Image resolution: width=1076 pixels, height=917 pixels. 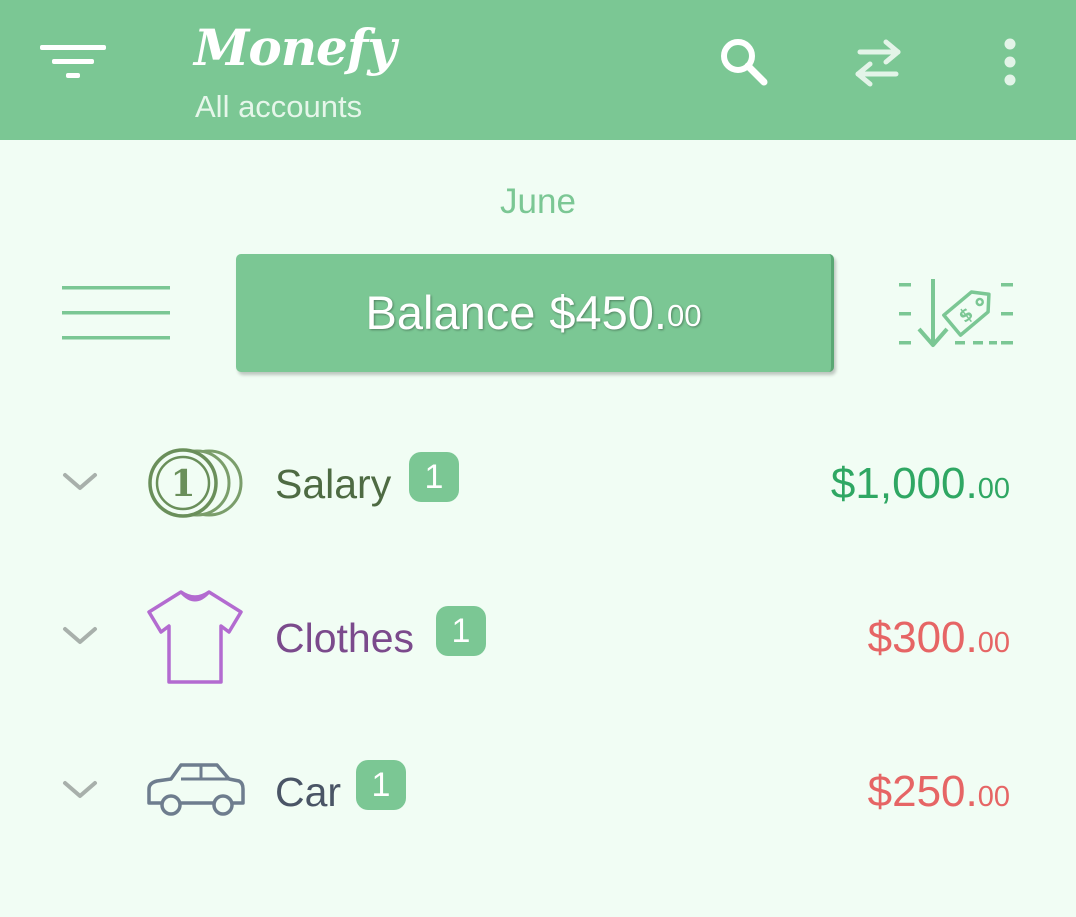 I want to click on category-amount: $1,000.00, so click(x=920, y=486).